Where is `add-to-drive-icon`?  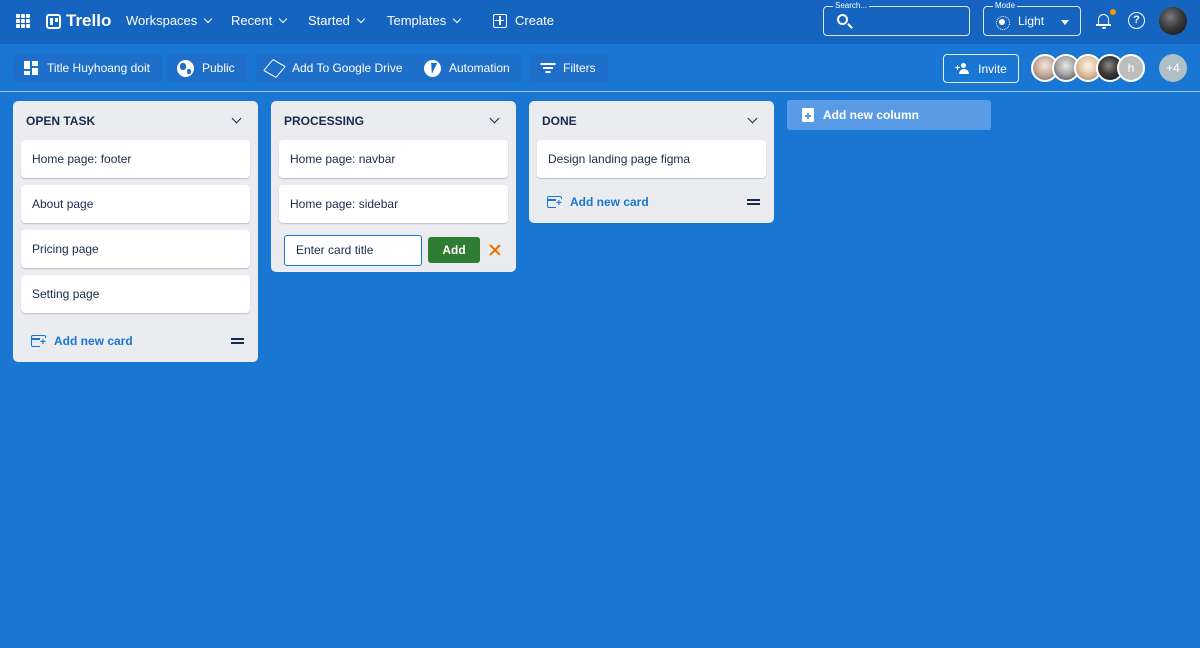 add-to-drive-icon is located at coordinates (275, 68).